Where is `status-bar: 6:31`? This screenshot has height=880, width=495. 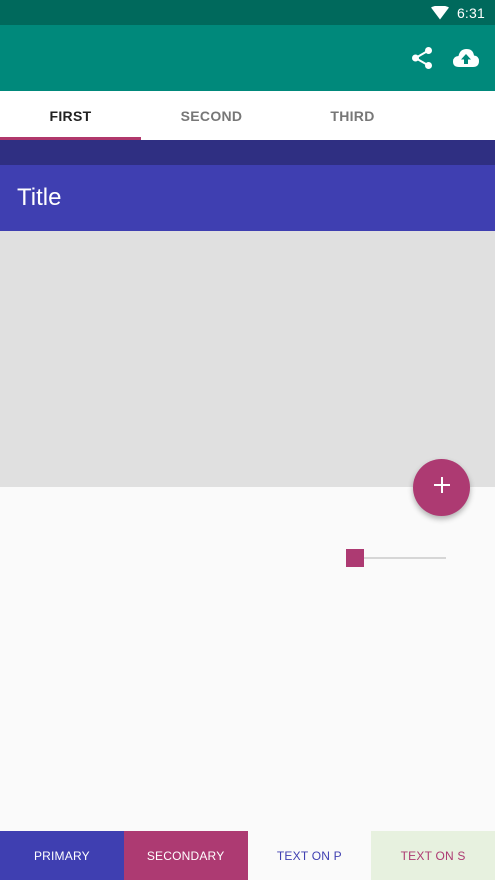 status-bar: 6:31 is located at coordinates (247, 12).